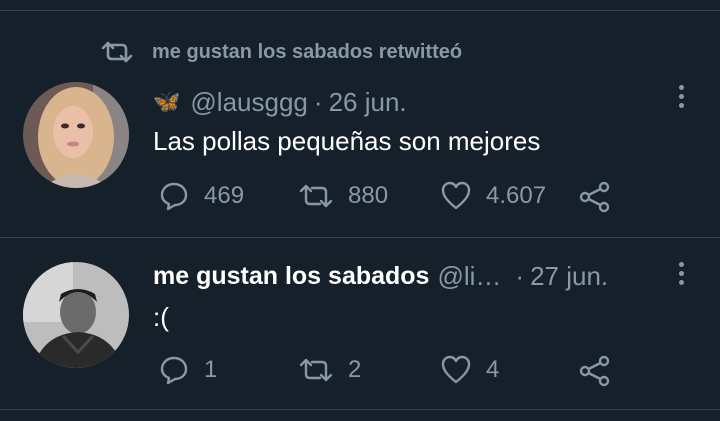  Describe the element at coordinates (224, 195) in the screenshot. I see `tweet-1-reply-count: 469` at that location.